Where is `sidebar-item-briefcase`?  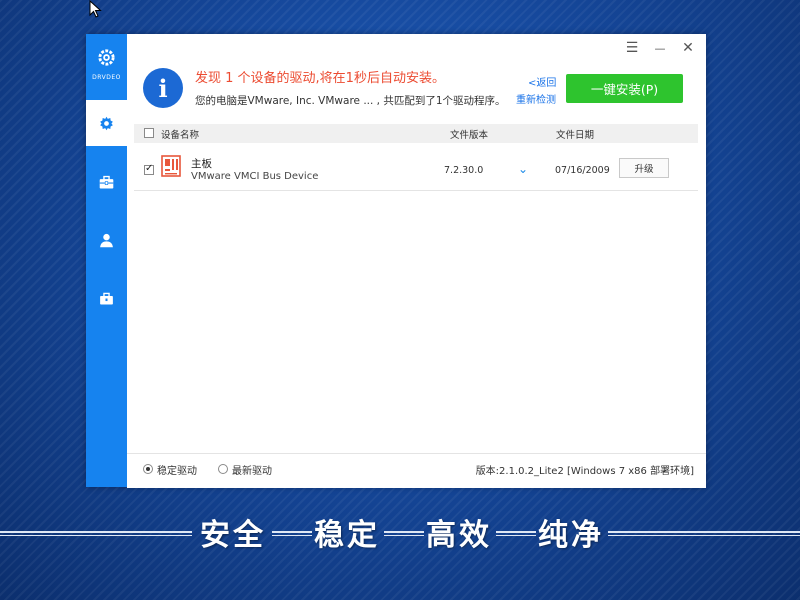
sidebar-item-briefcase is located at coordinates (106, 298).